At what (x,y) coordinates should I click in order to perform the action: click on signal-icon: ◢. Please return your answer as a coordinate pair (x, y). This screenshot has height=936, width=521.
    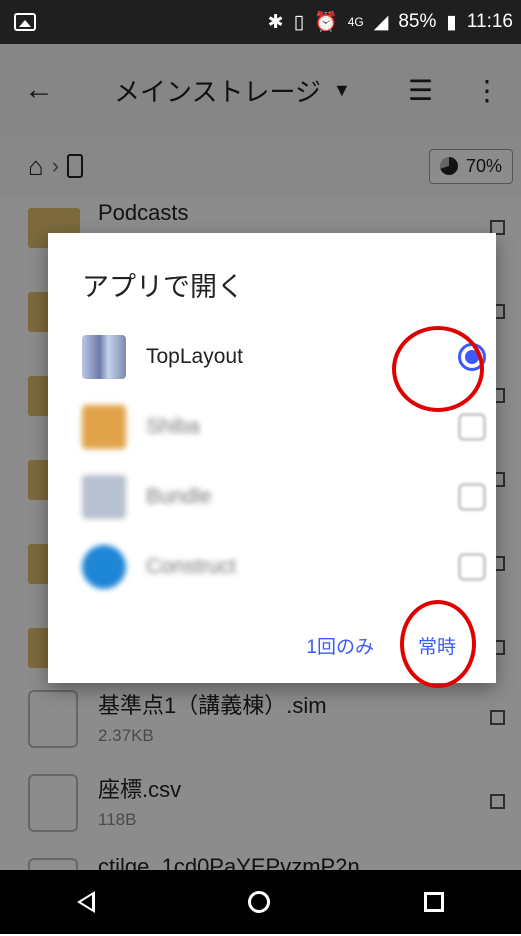
    Looking at the image, I should click on (381, 22).